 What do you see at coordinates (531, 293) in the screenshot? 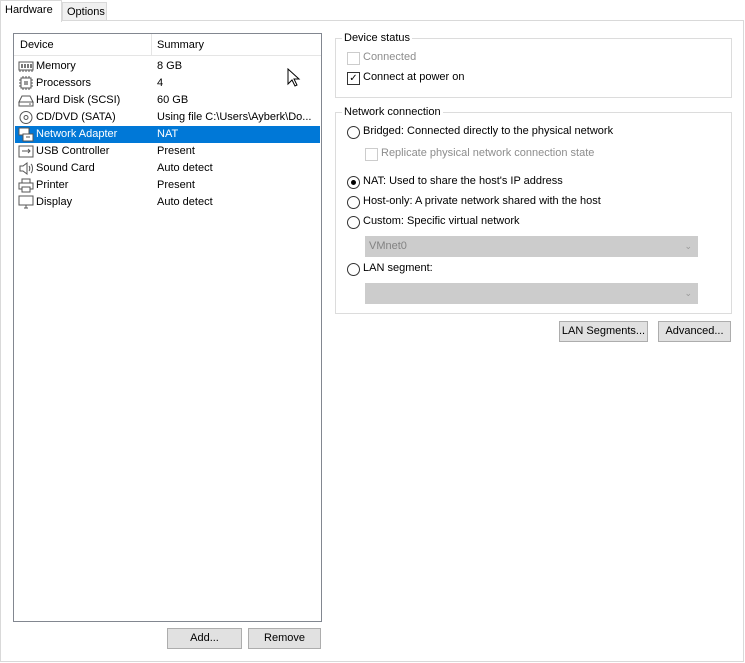
I see `lan-segment-select: ⌄` at bounding box center [531, 293].